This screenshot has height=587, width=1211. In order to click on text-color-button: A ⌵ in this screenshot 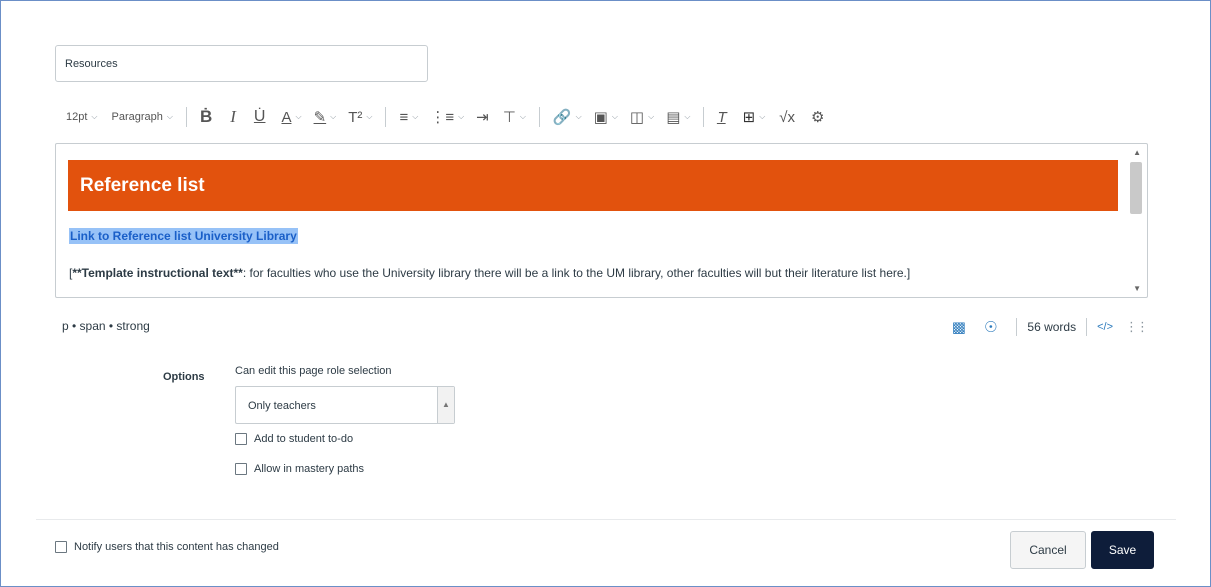, I will do `click(291, 117)`.